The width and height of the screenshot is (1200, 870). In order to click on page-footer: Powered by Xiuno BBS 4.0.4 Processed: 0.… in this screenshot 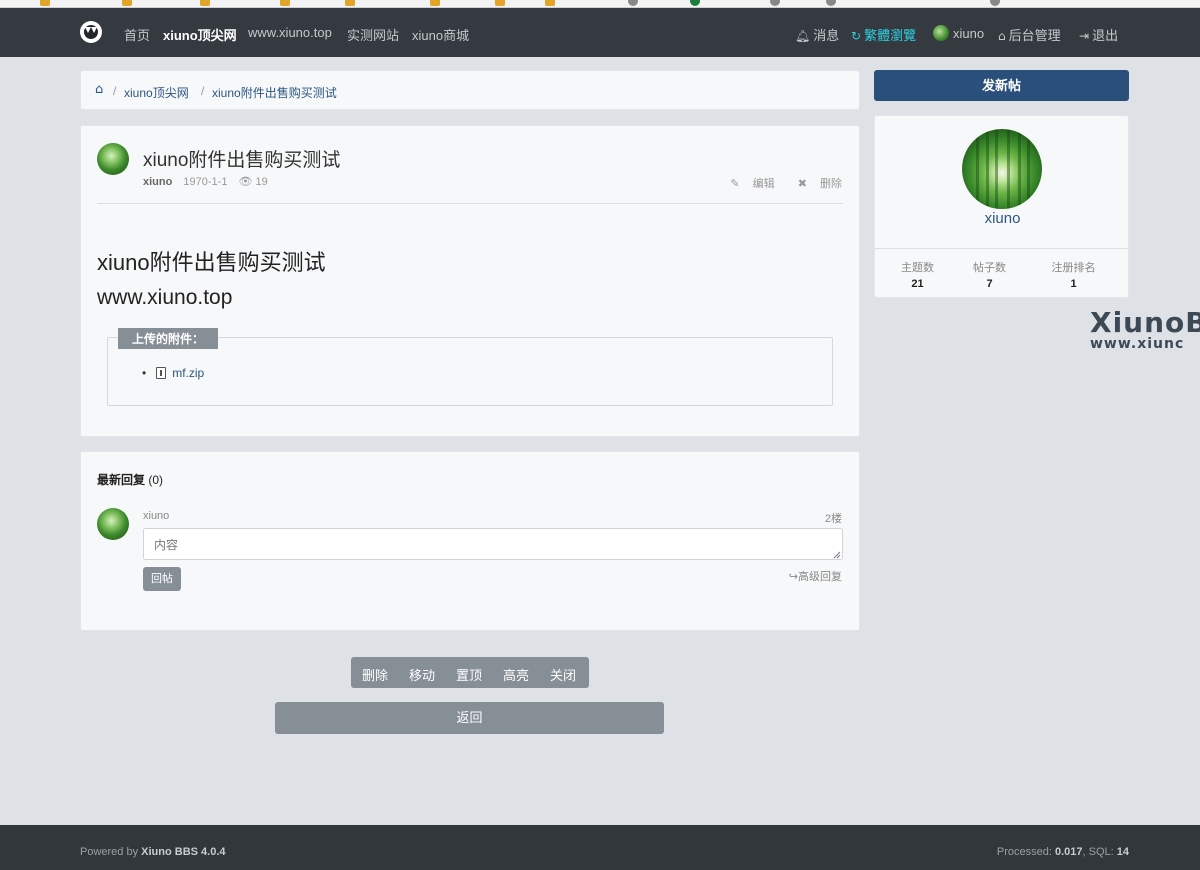, I will do `click(600, 847)`.